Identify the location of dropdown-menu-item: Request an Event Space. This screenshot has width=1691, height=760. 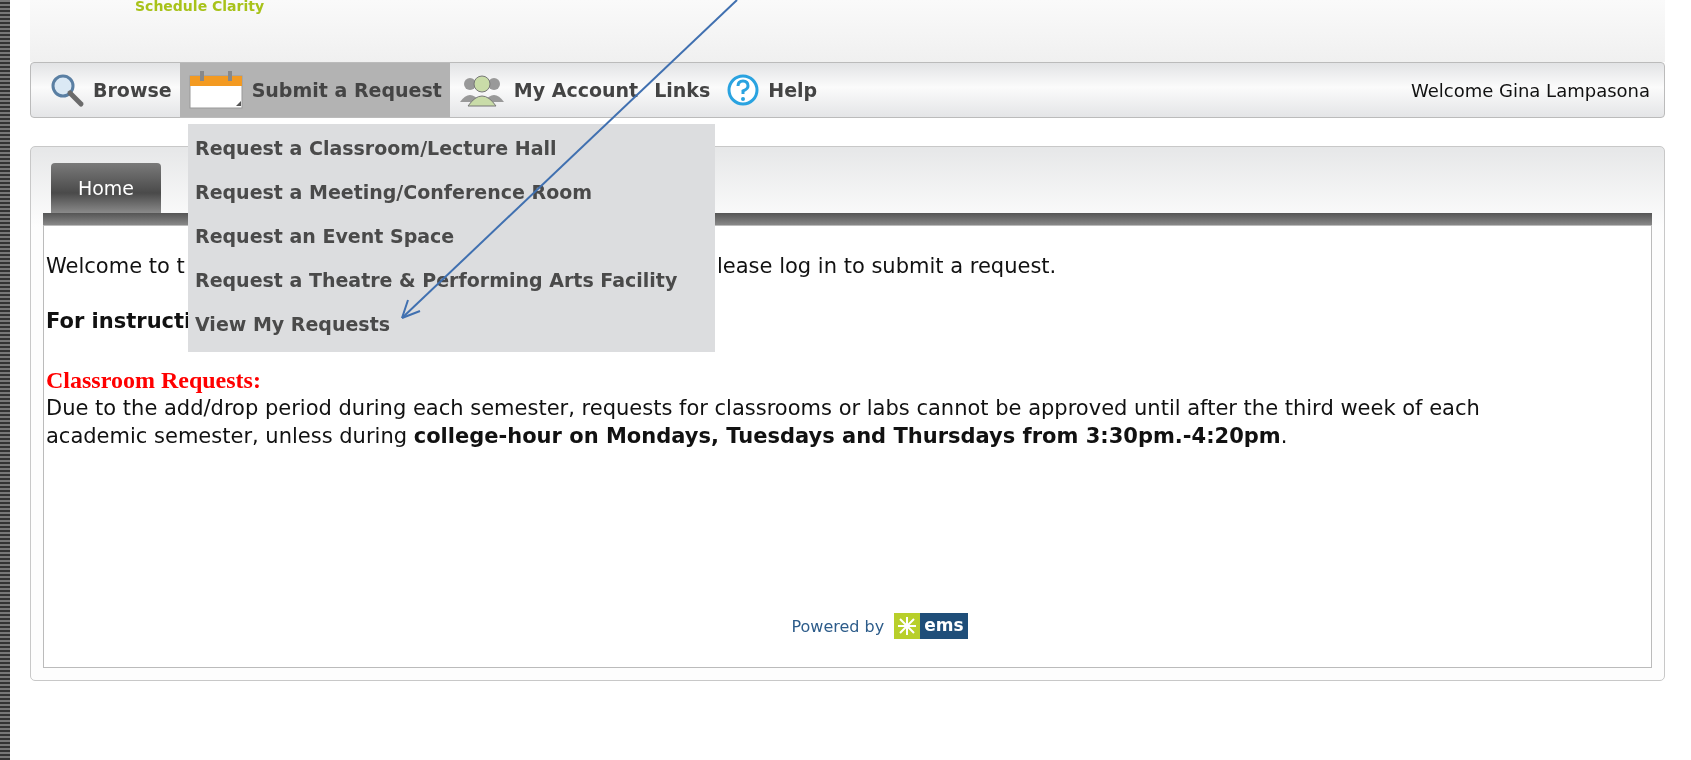
(455, 236).